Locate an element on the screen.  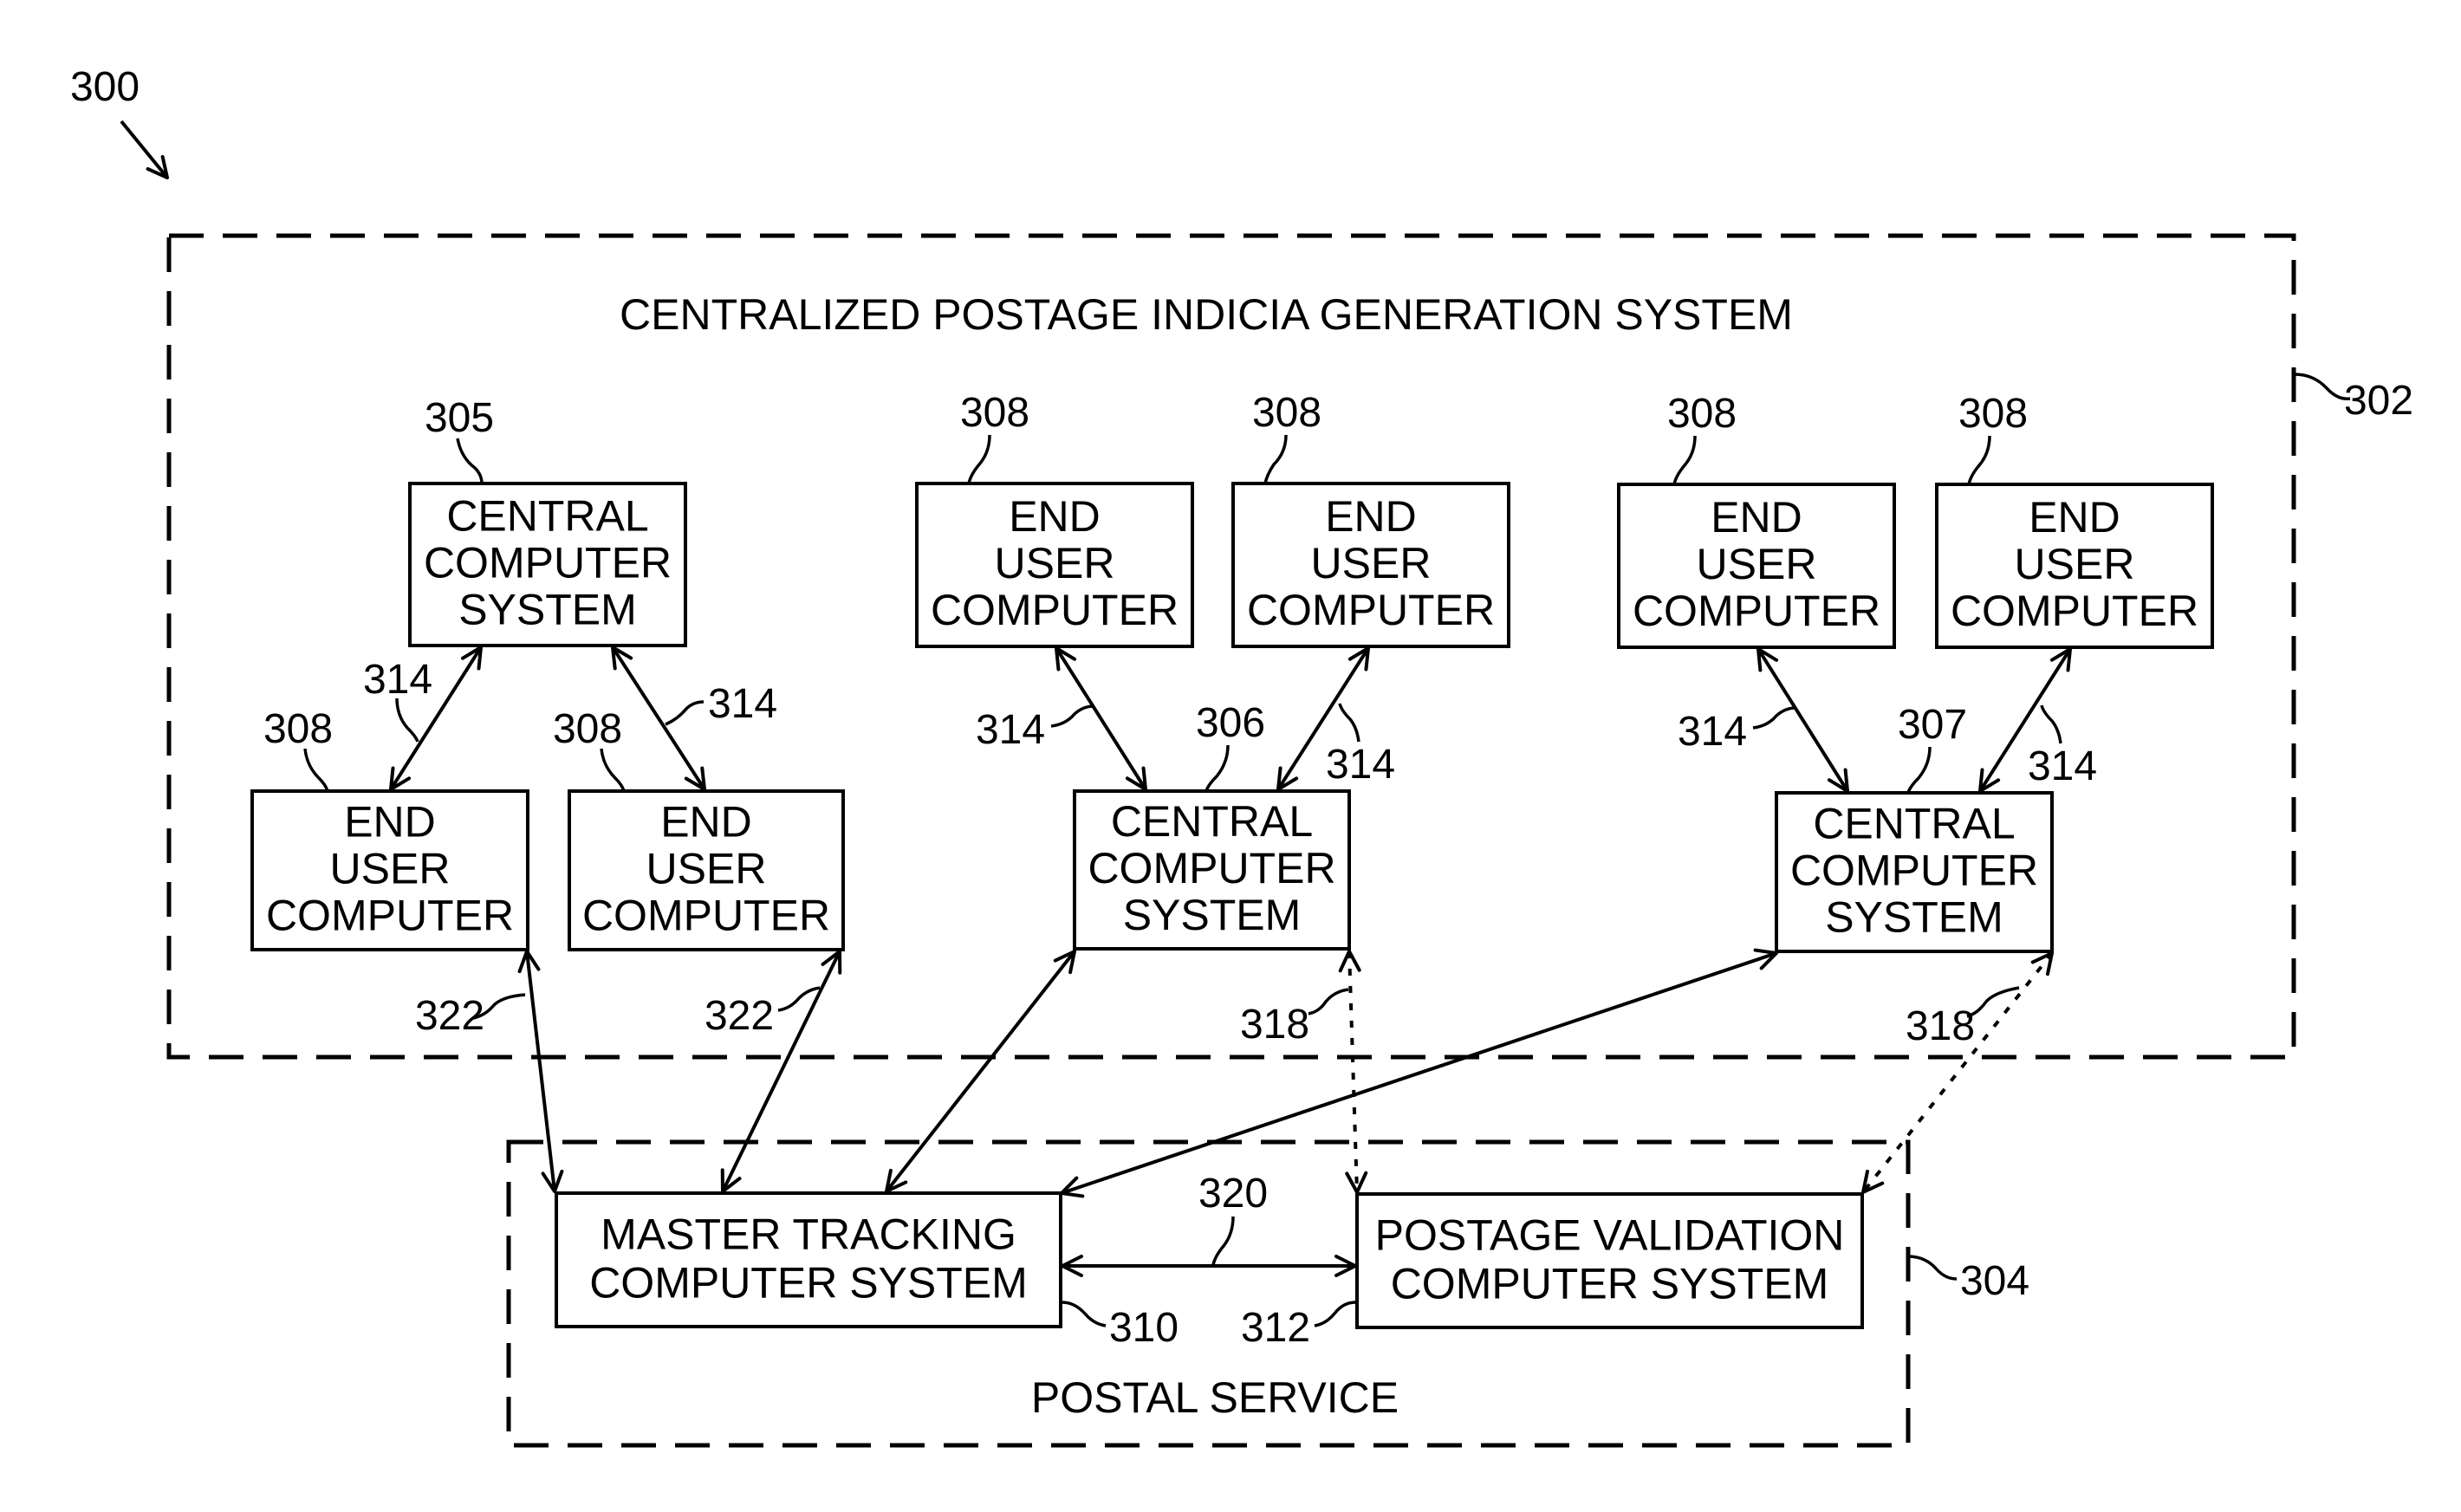
node-central-307: CENTRALCOMPUTERSYSTEM is located at coordinates (1915, 872).